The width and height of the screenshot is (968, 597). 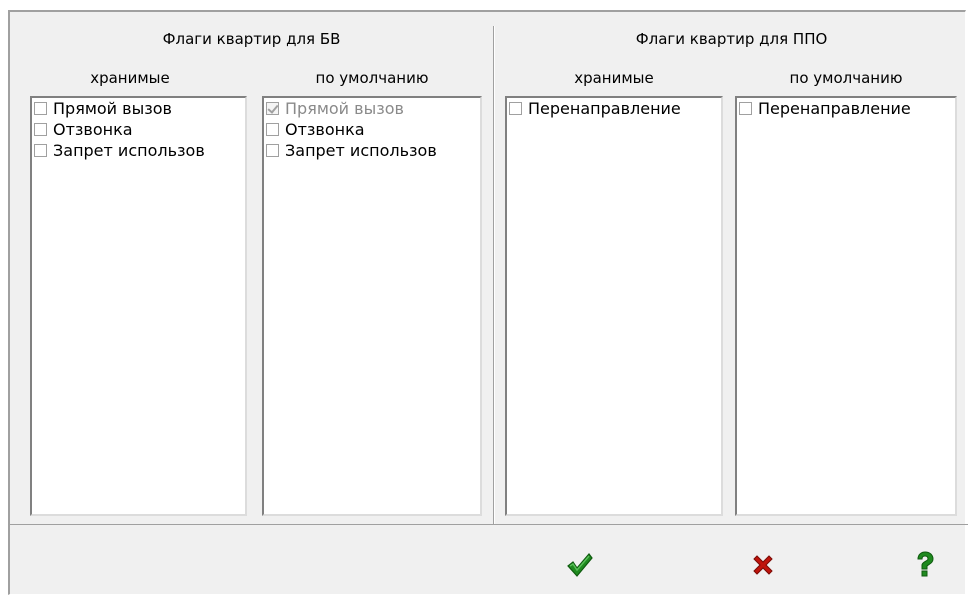 What do you see at coordinates (731, 39) in the screenshot?
I see `ppo-group-title: Флаги квартир для ППО` at bounding box center [731, 39].